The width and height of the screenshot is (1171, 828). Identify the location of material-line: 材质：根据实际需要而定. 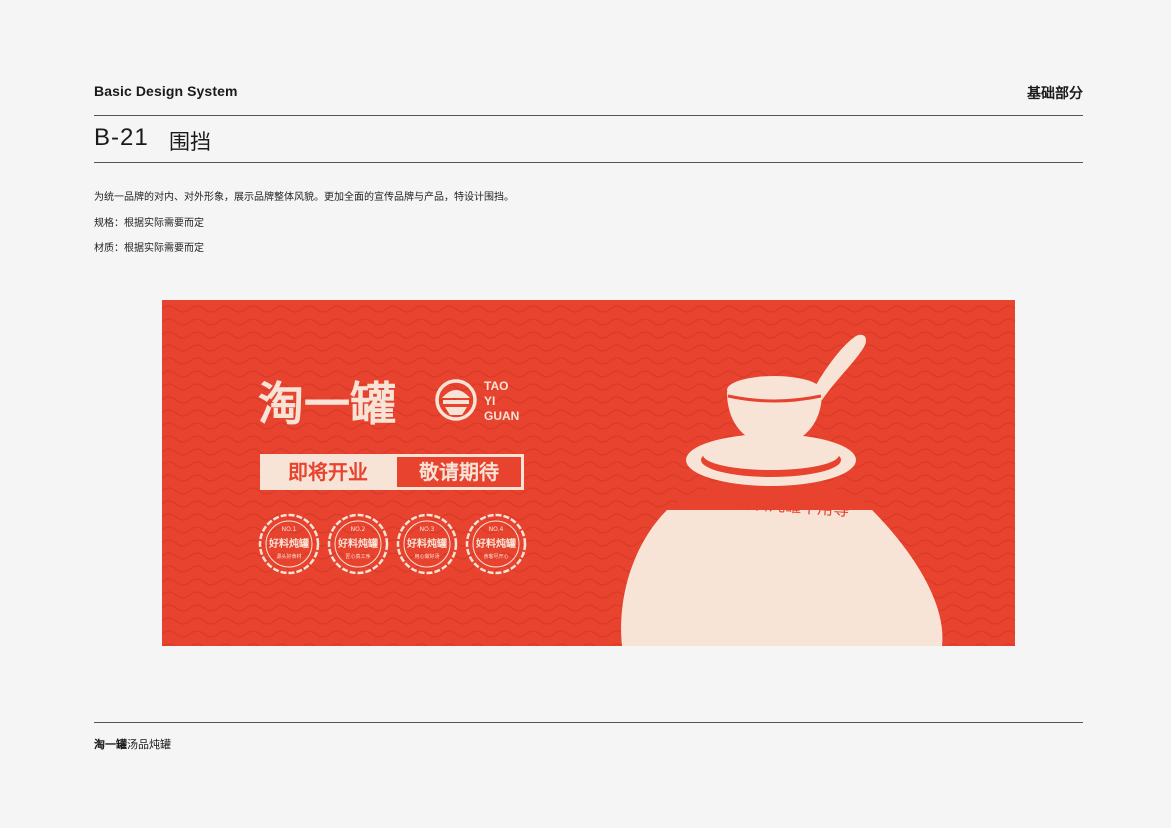
(149, 248).